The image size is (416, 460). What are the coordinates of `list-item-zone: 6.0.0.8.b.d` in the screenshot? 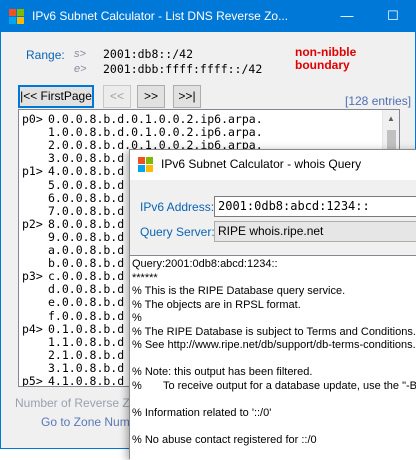 It's located at (86, 197).